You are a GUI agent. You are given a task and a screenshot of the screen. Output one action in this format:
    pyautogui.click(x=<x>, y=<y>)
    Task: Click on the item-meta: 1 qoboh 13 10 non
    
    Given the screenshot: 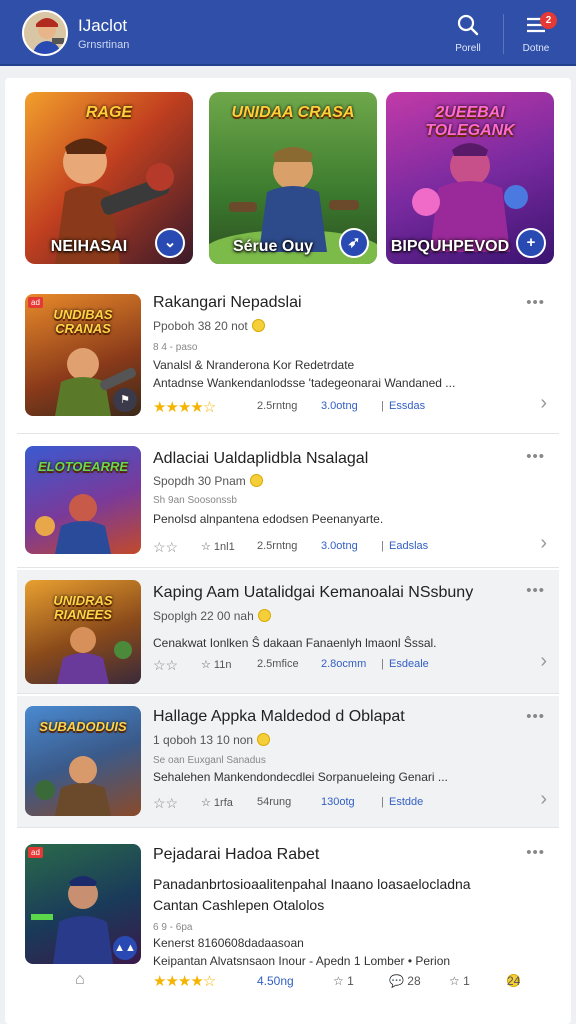 What is the action you would take?
    pyautogui.click(x=212, y=740)
    